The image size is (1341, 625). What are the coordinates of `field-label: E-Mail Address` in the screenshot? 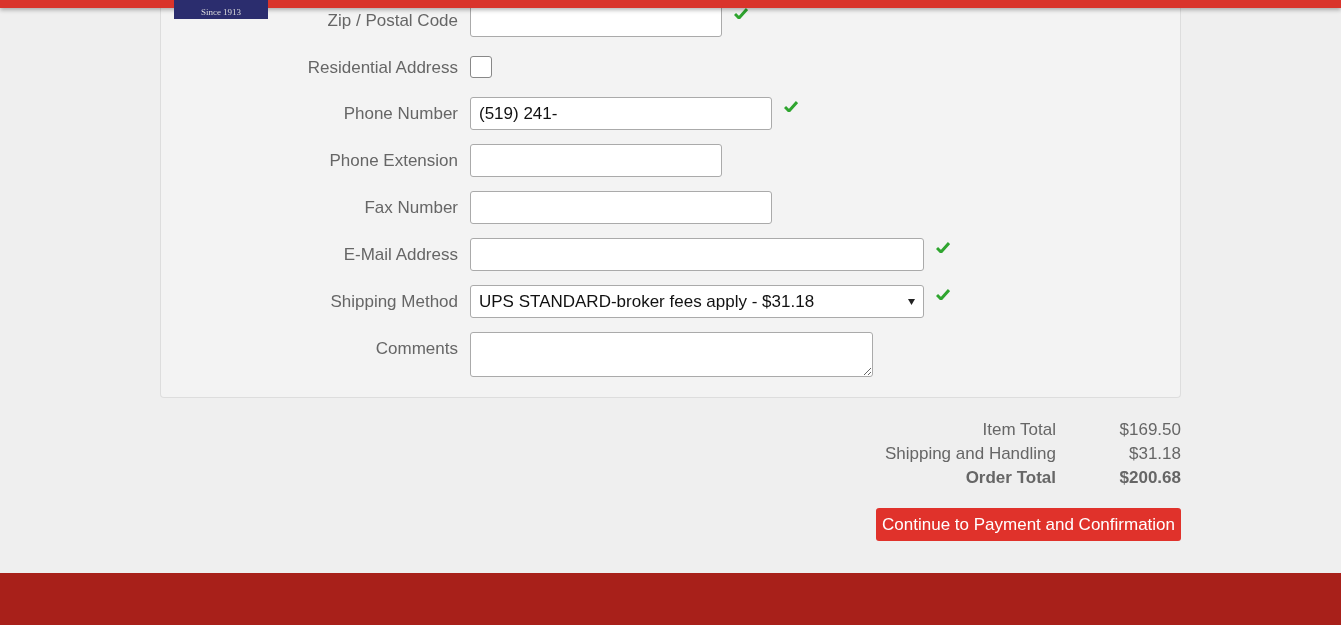 It's located at (400, 255).